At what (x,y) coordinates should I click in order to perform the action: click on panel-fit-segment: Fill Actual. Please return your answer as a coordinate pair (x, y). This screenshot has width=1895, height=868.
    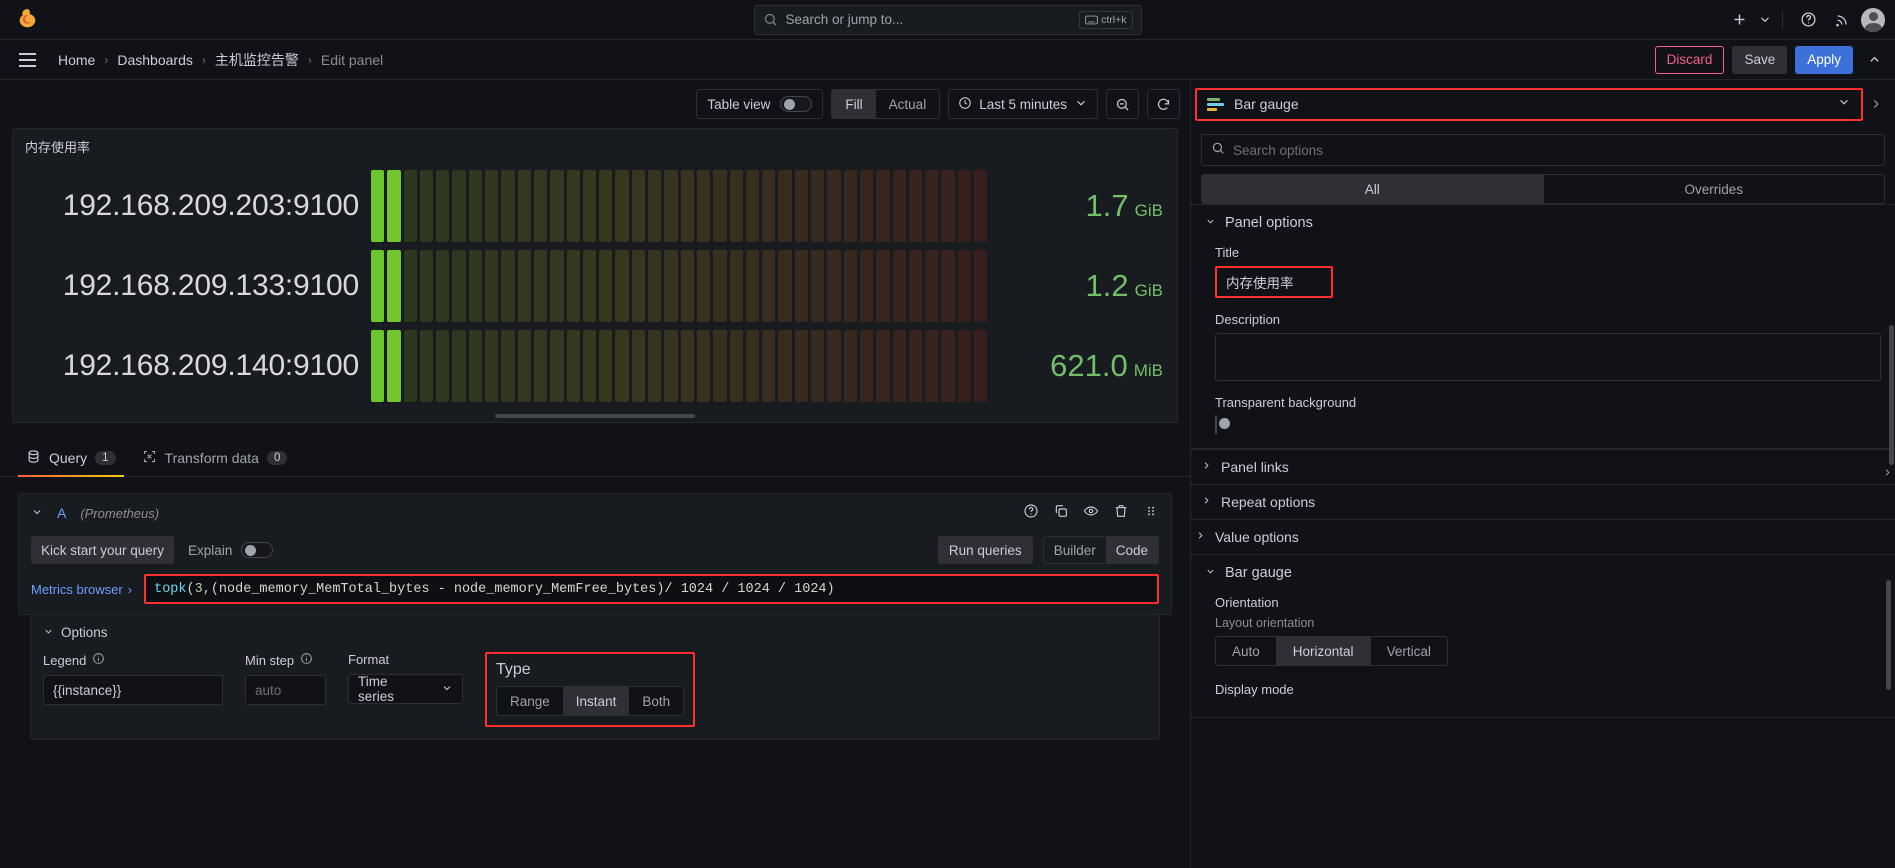
    Looking at the image, I should click on (886, 104).